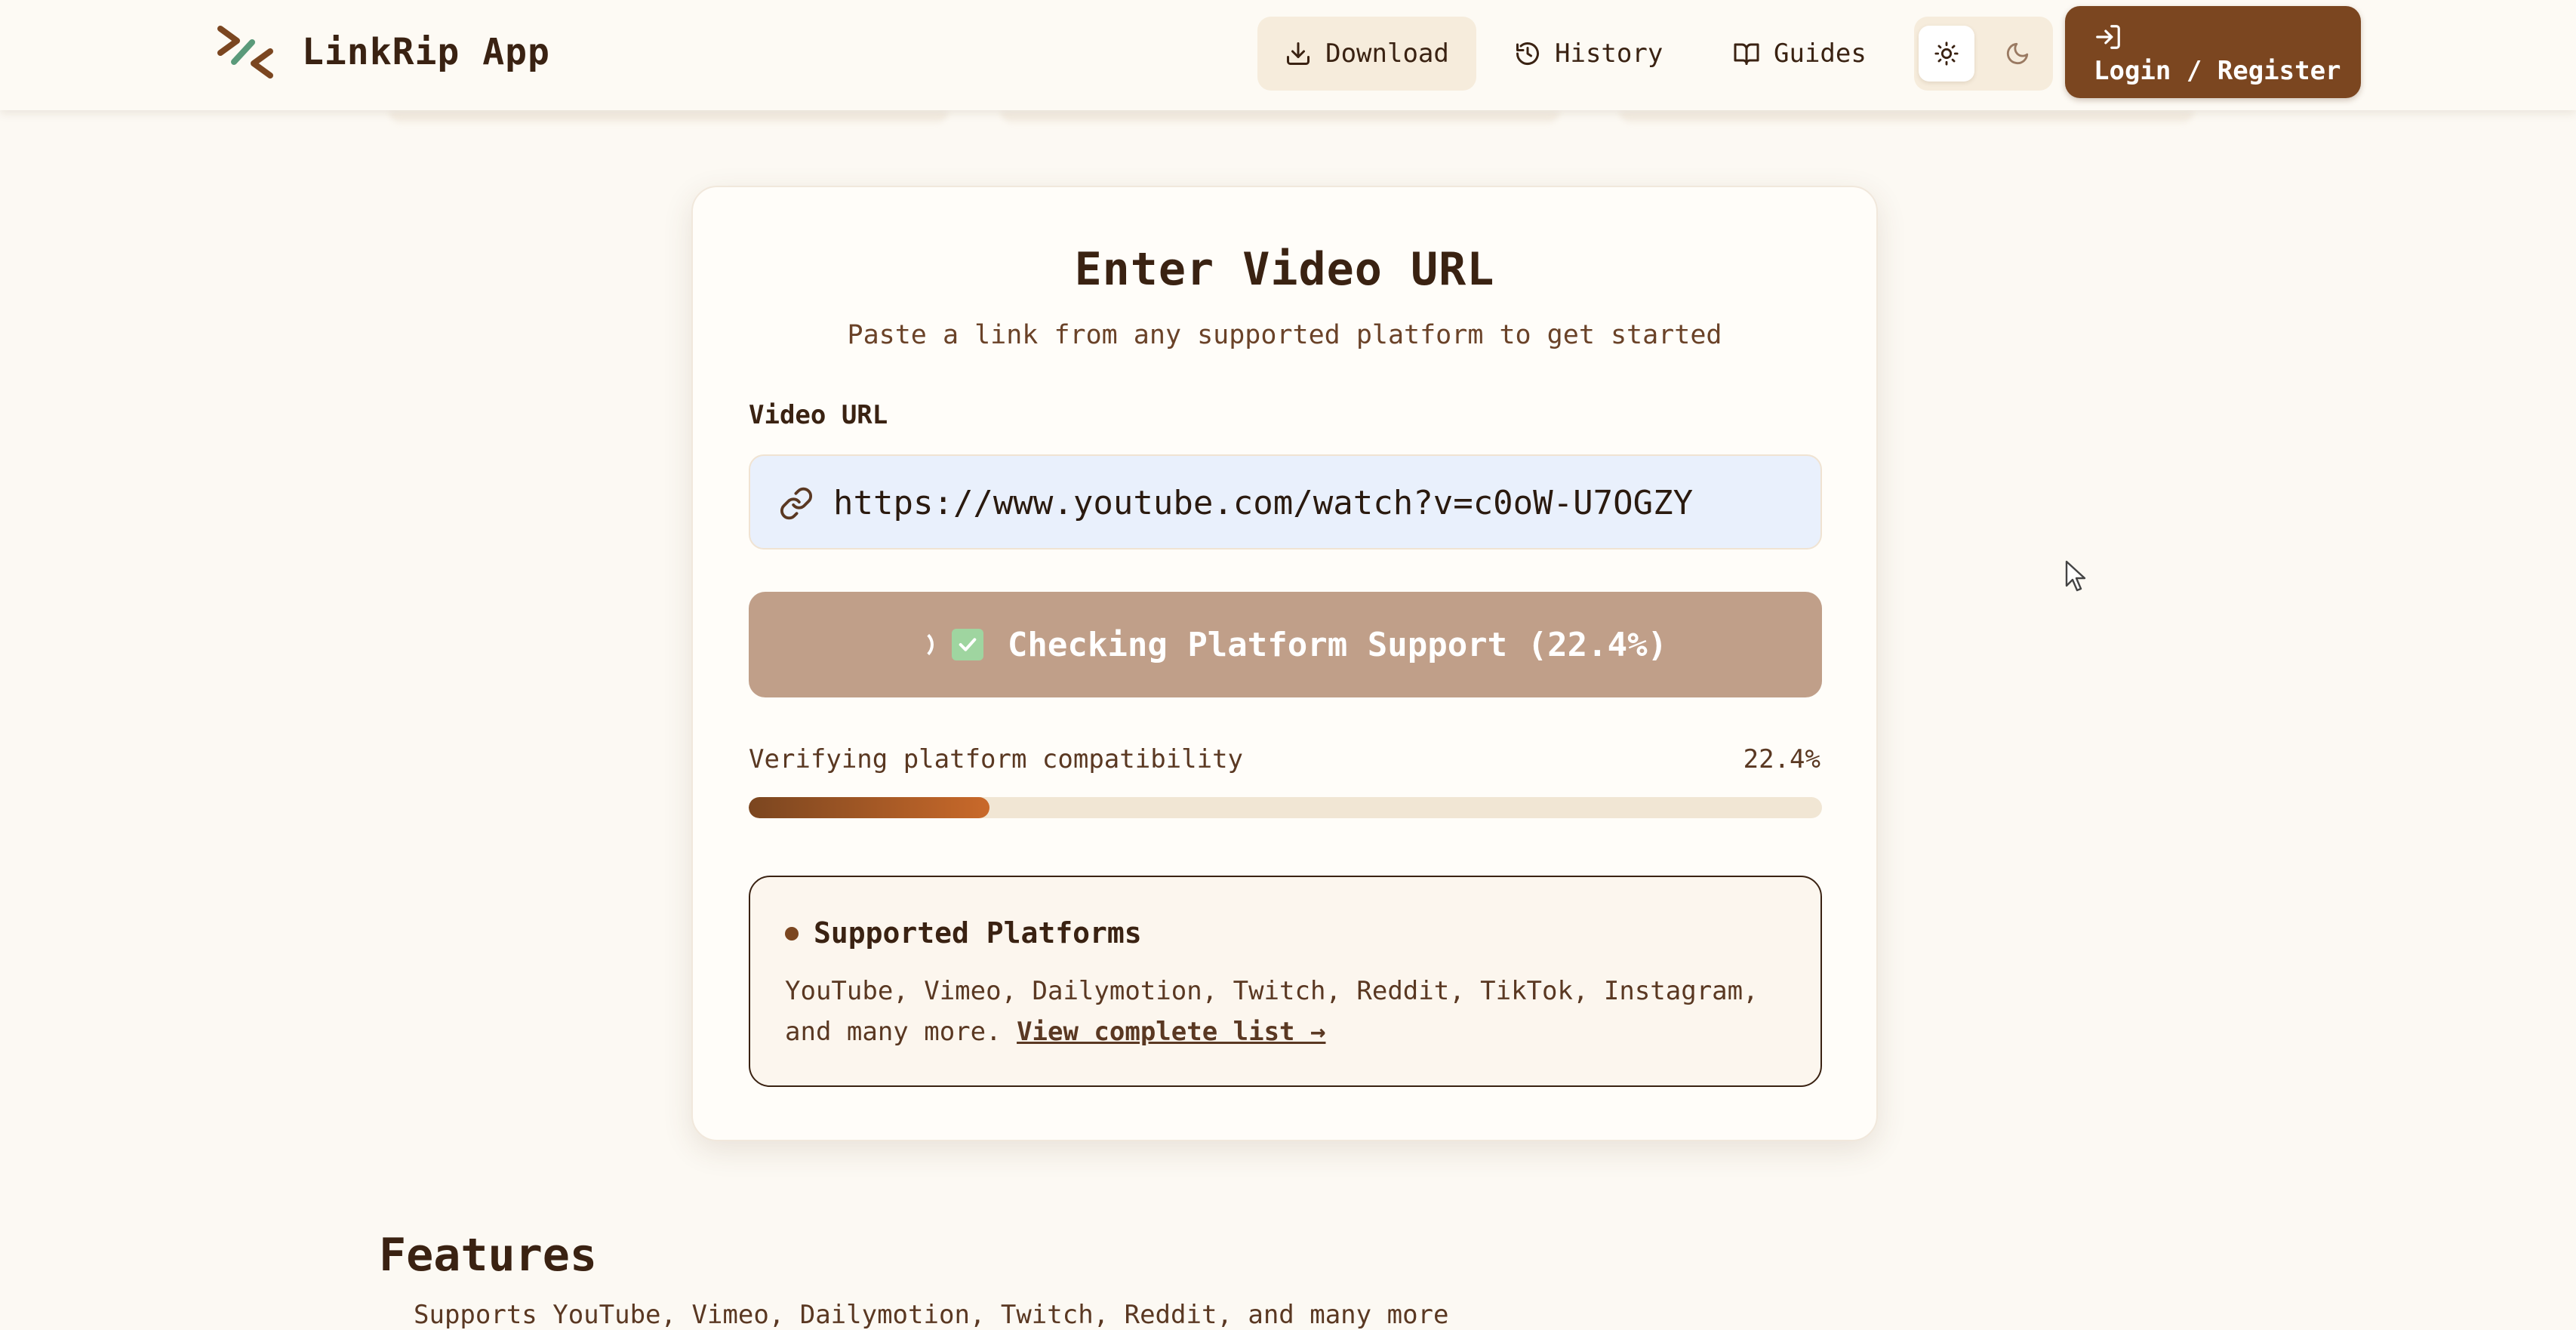 The width and height of the screenshot is (2576, 1330). I want to click on download-icon, so click(1298, 54).